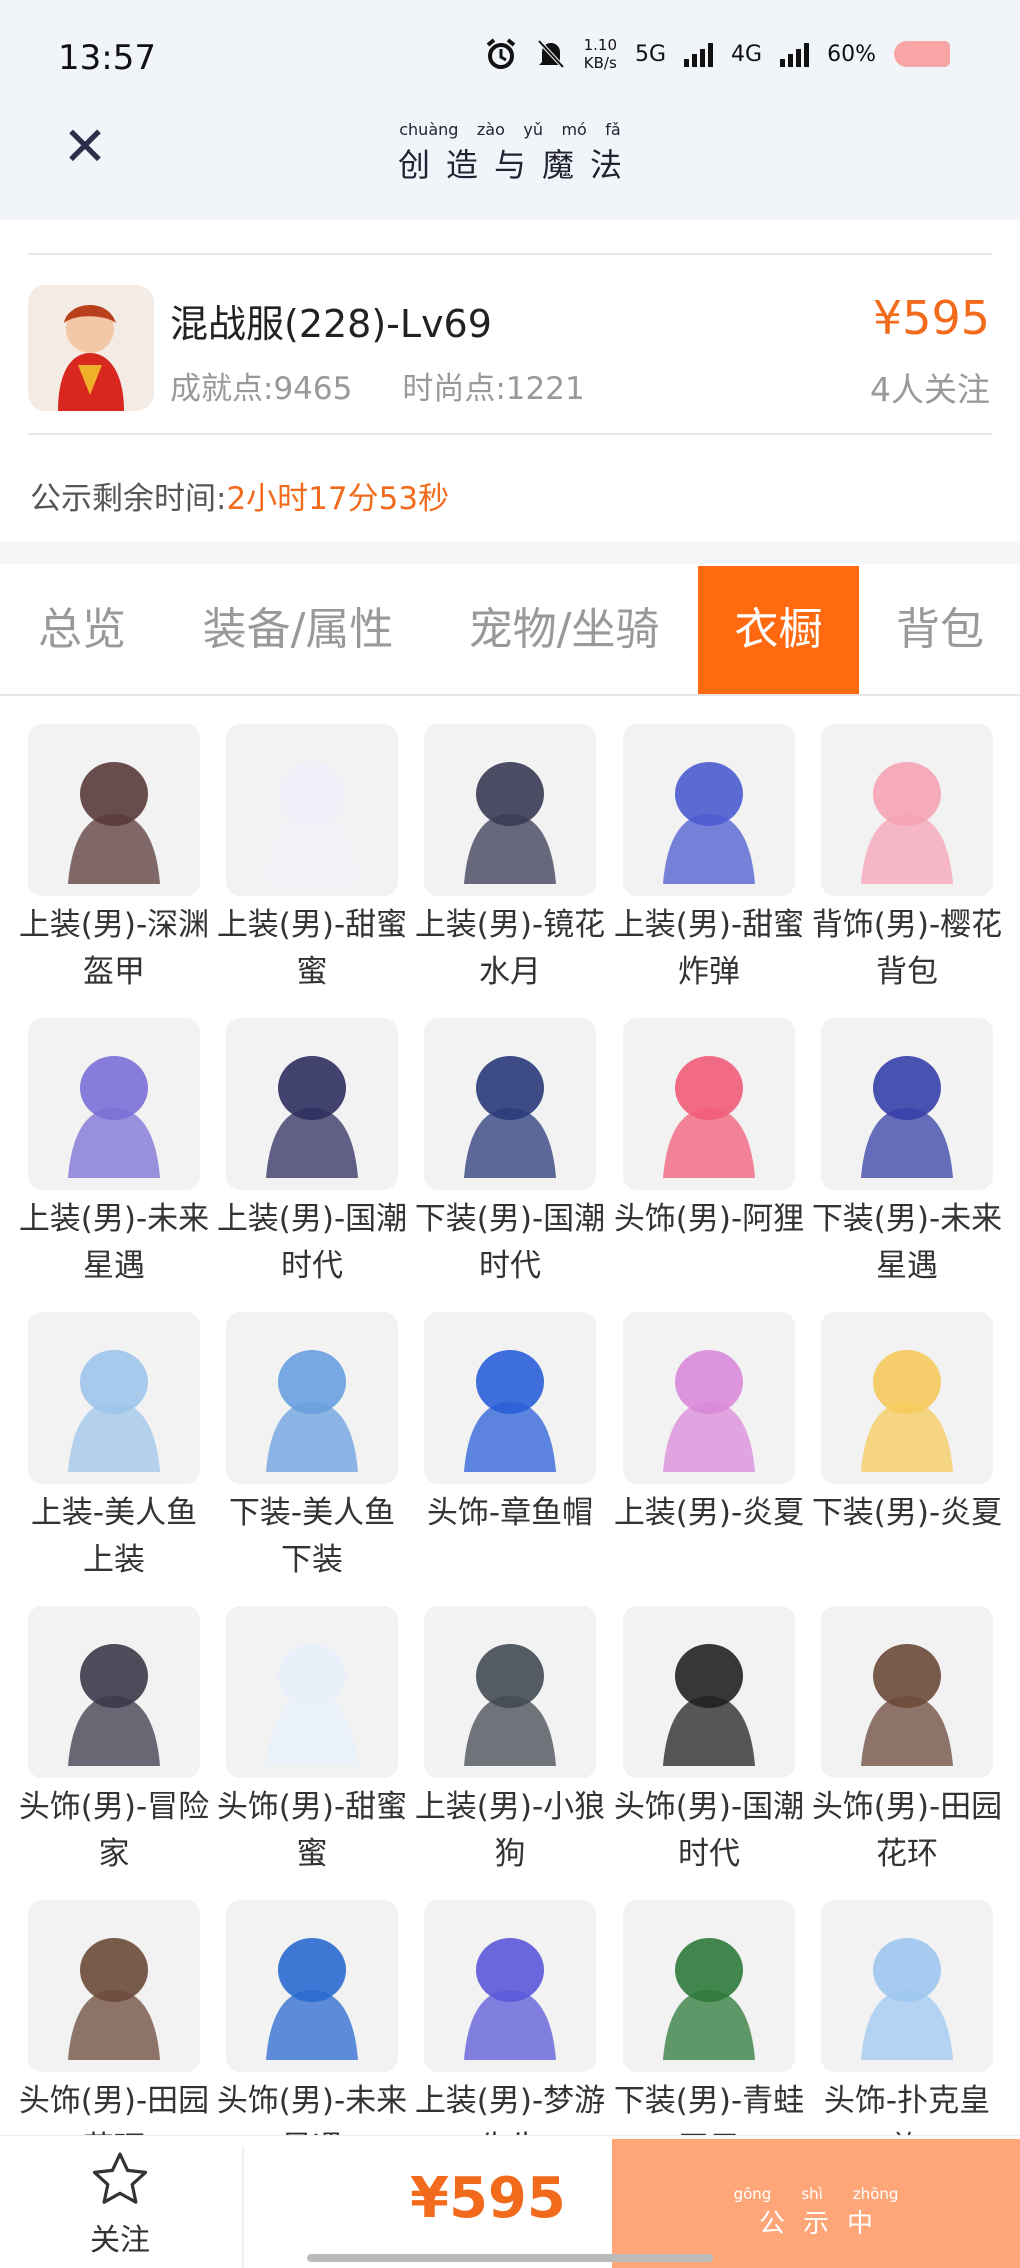  I want to click on net-4g-label: 4G, so click(747, 54).